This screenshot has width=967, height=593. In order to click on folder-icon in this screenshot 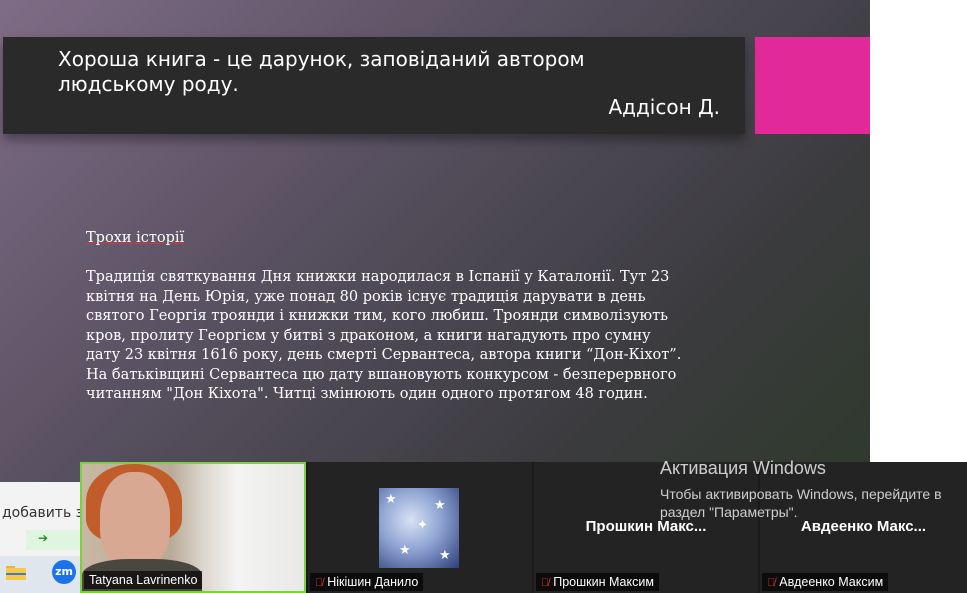, I will do `click(16, 572)`.